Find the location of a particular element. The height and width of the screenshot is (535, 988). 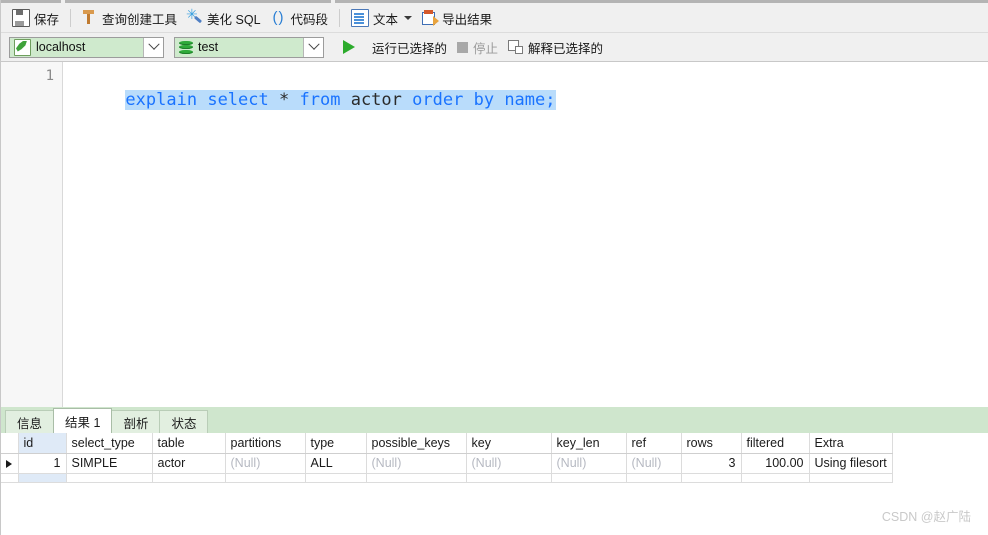

editor-gutter: 1 is located at coordinates (32, 234).